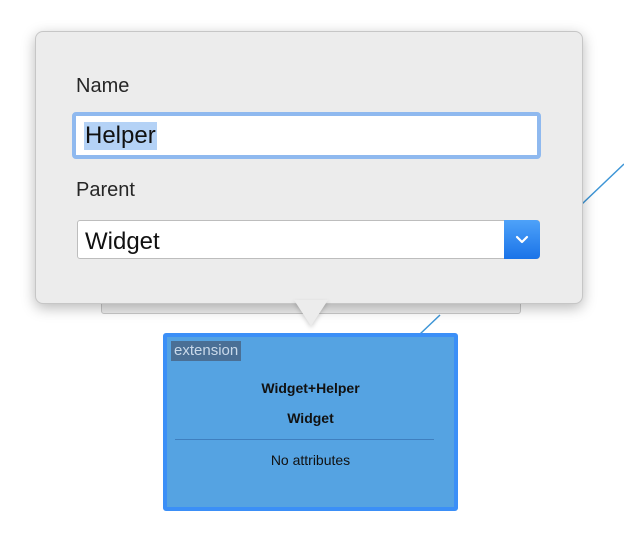 Image resolution: width=624 pixels, height=554 pixels. What do you see at coordinates (602, 184) in the screenshot?
I see `relationship-line-right` at bounding box center [602, 184].